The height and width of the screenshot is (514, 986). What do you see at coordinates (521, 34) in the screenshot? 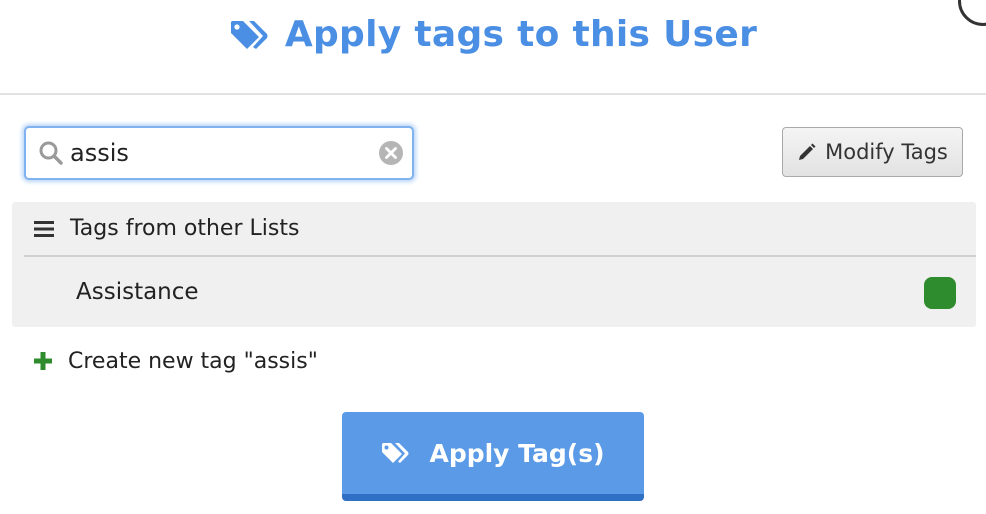
I see `dialog-title-text: Apply tags to this User` at bounding box center [521, 34].